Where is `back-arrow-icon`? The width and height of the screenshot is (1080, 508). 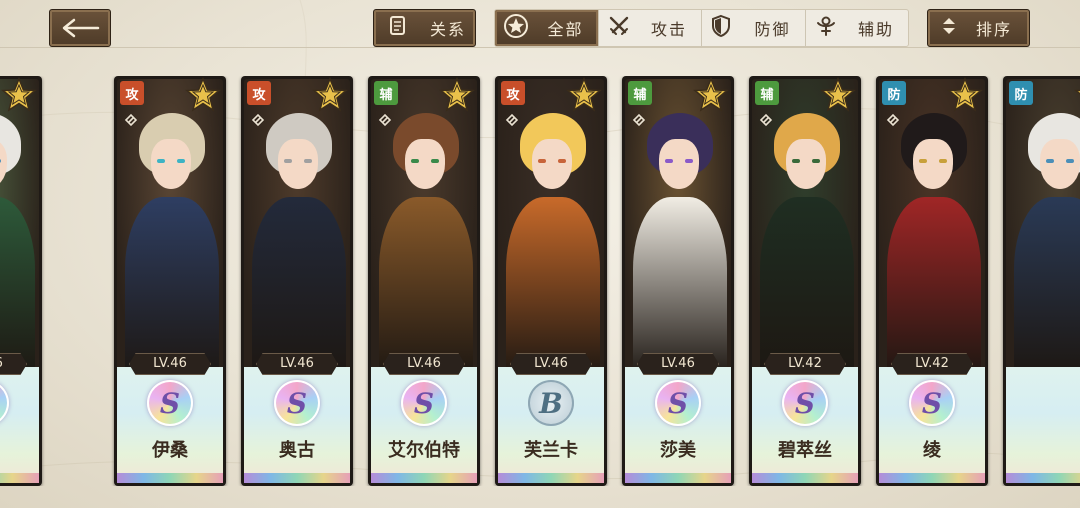 back-arrow-icon is located at coordinates (81, 28).